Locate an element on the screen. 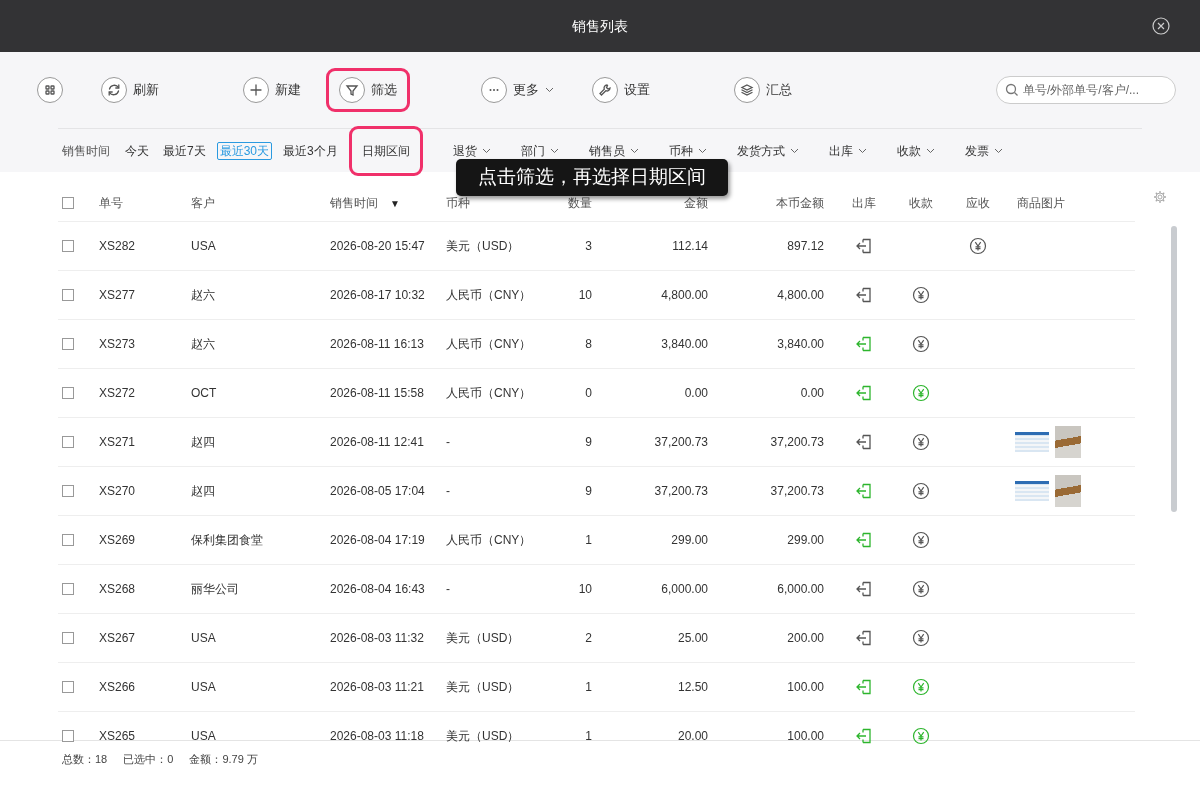 The image size is (1200, 788). scrollbar is located at coordinates (1174, 369).